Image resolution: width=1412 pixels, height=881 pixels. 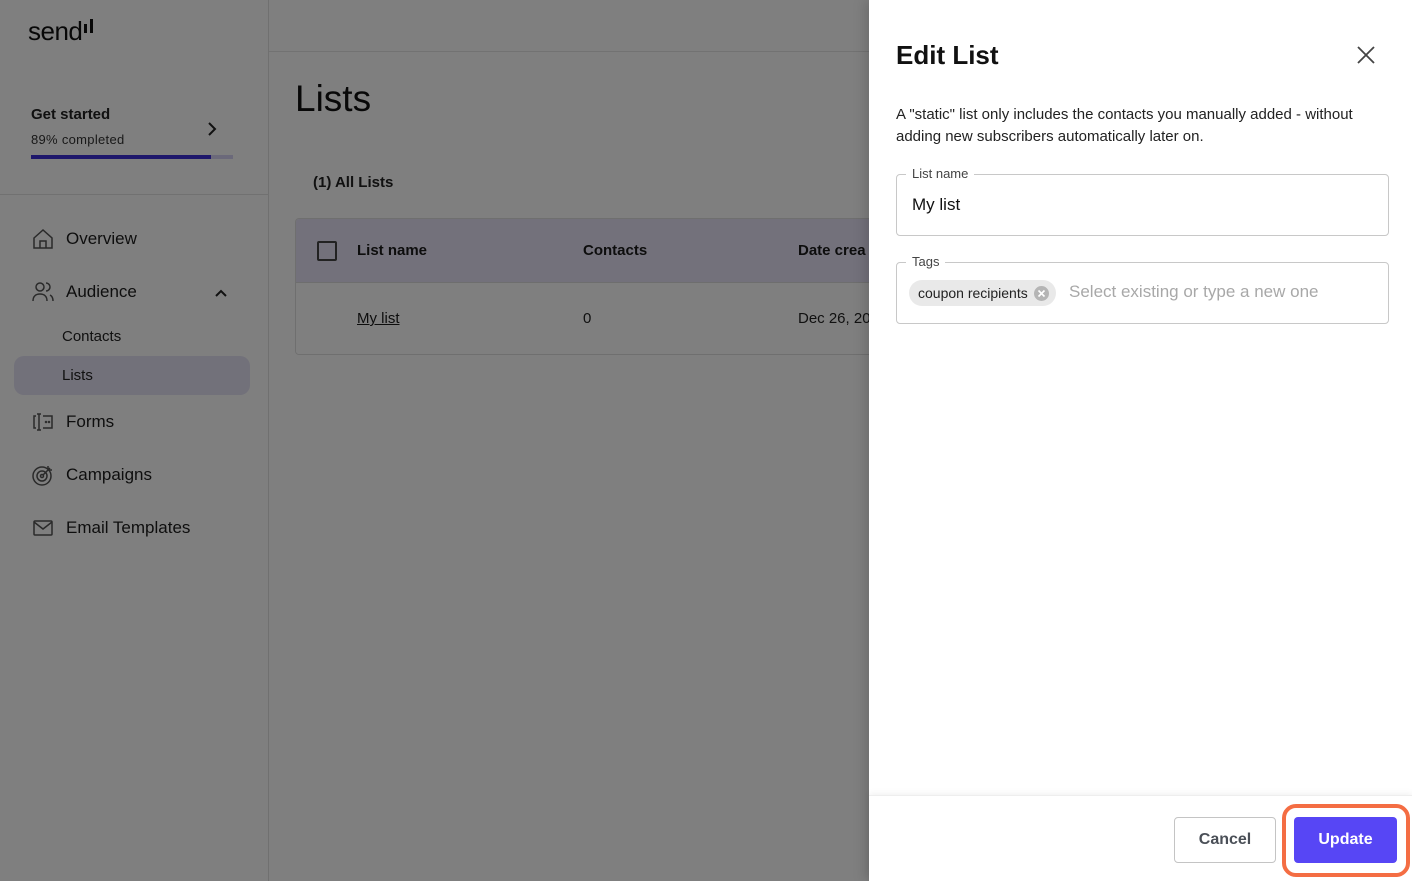 I want to click on tags-input, so click(x=1219, y=292).